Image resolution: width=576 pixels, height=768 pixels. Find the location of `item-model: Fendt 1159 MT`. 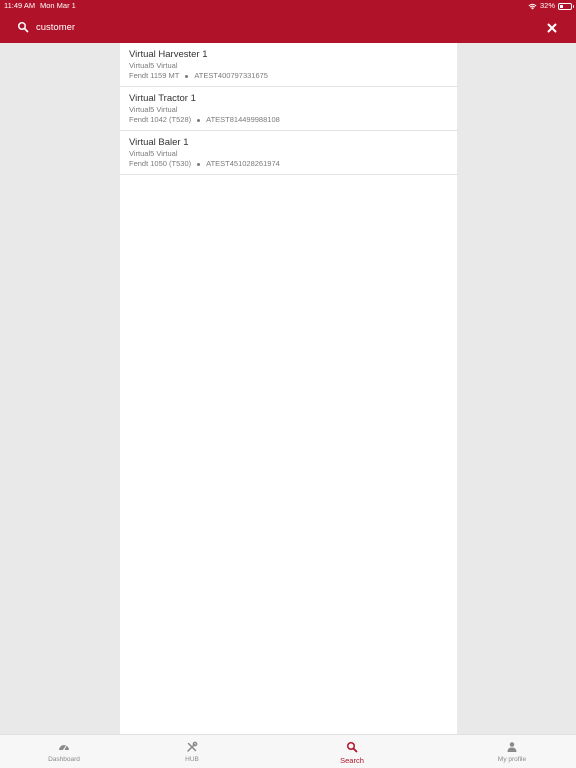

item-model: Fendt 1159 MT is located at coordinates (154, 75).